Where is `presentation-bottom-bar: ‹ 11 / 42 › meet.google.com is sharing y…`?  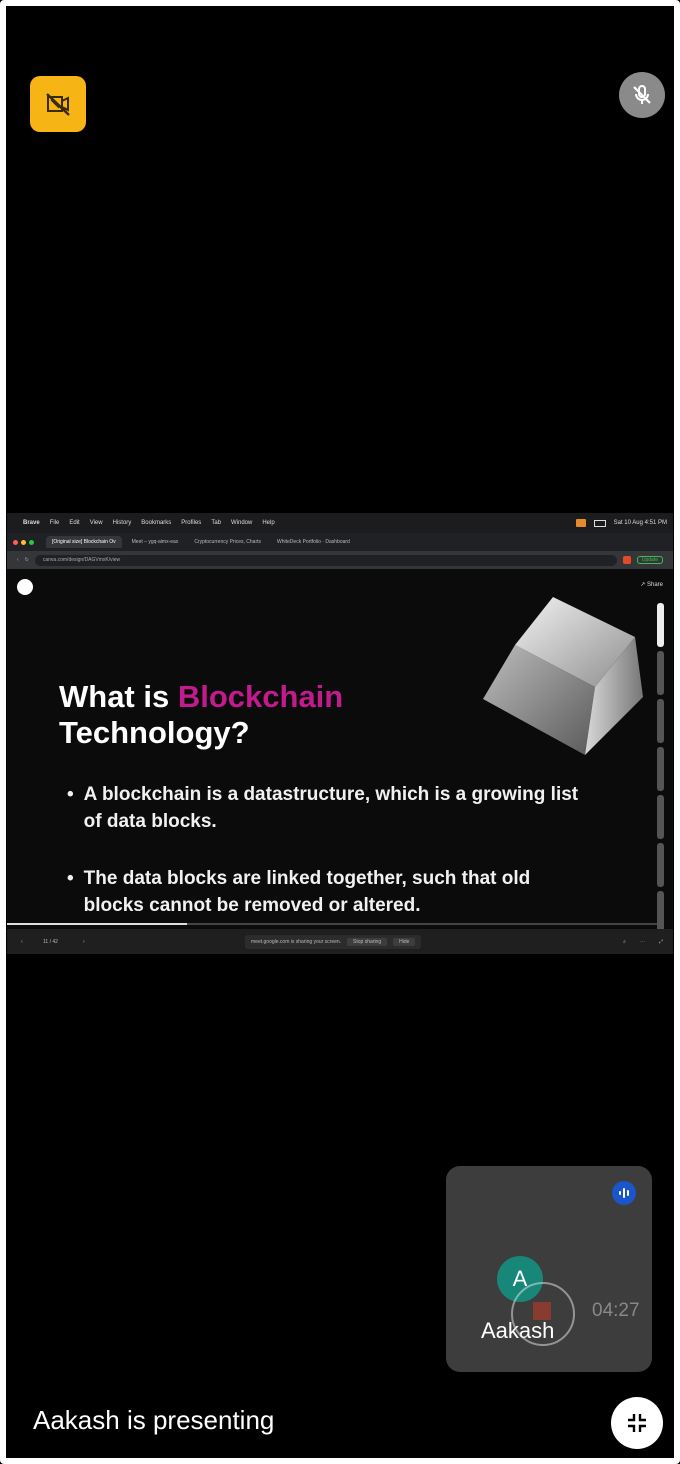
presentation-bottom-bar: ‹ 11 / 42 › meet.google.com is sharing y… is located at coordinates (340, 941).